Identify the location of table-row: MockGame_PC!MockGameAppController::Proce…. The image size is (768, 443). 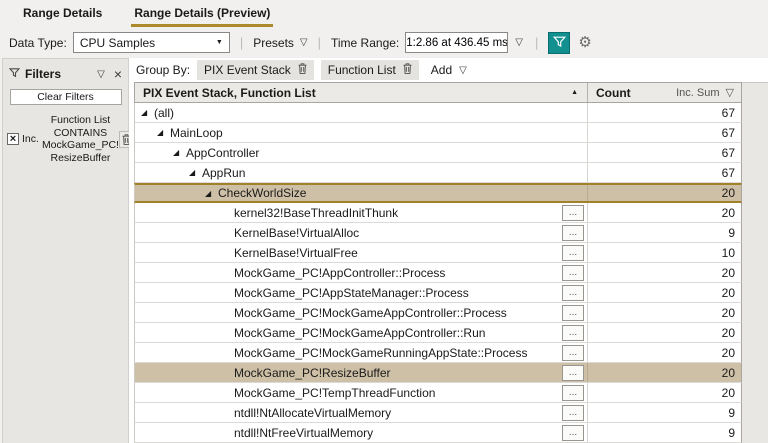
(438, 313).